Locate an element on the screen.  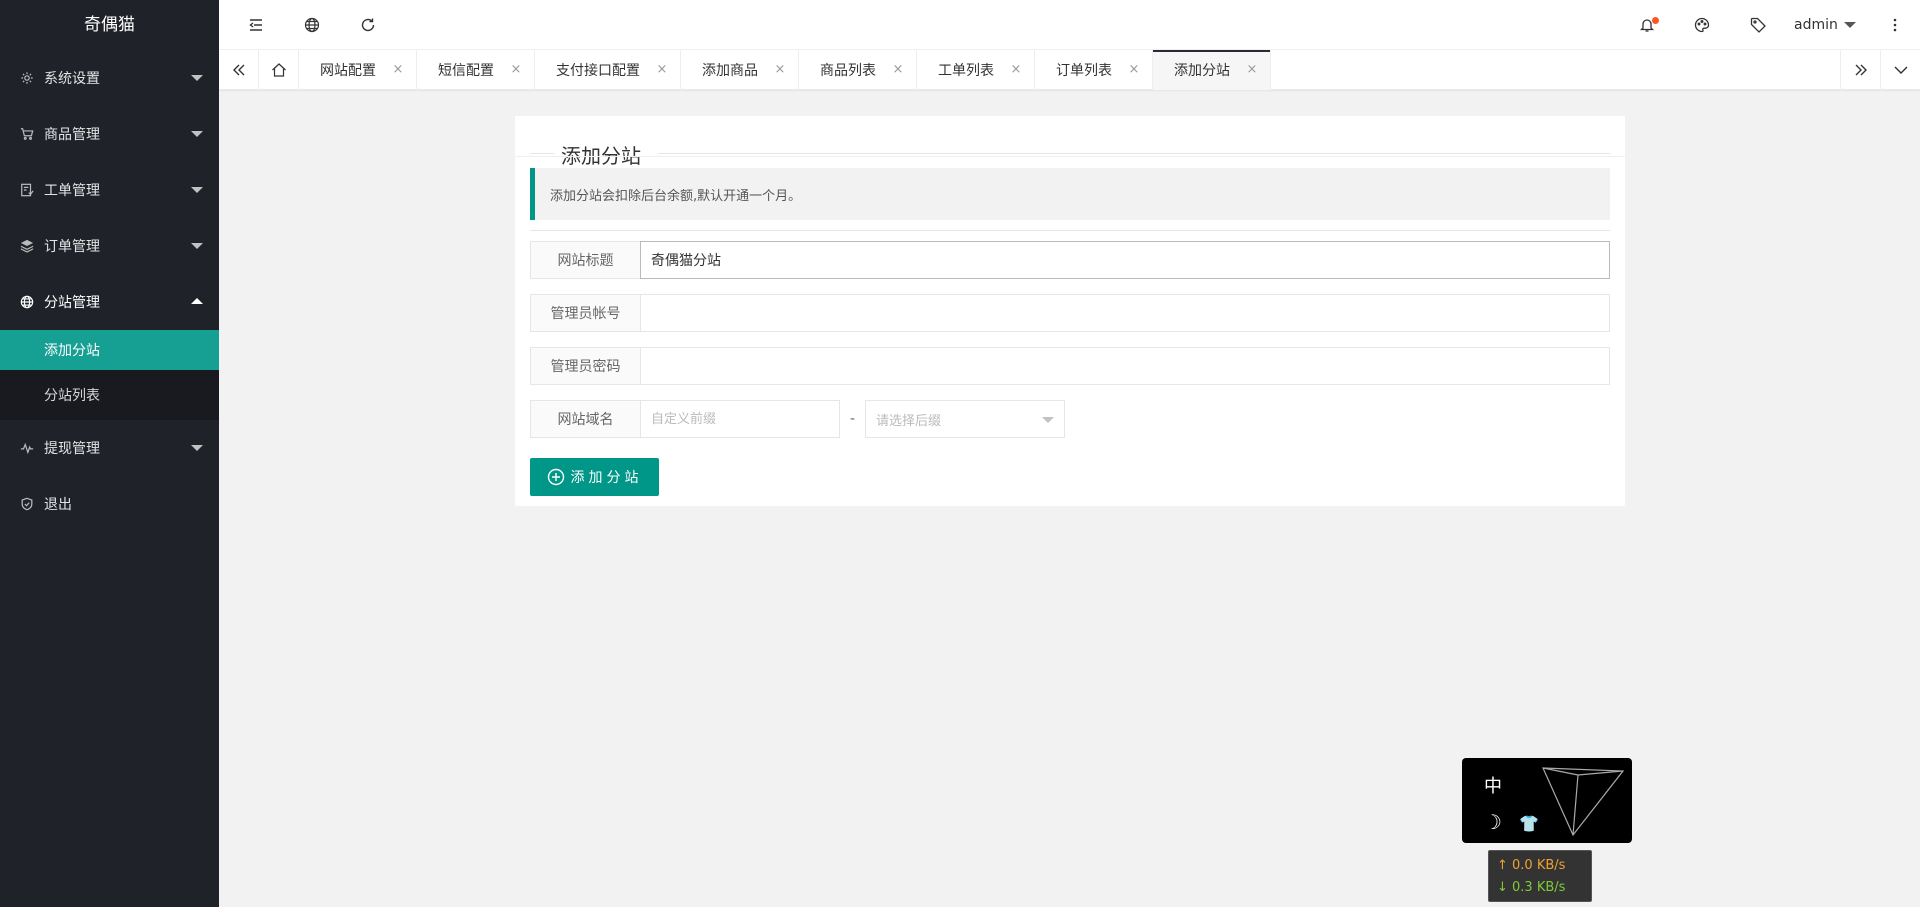
tab-options-button is located at coordinates (1900, 70).